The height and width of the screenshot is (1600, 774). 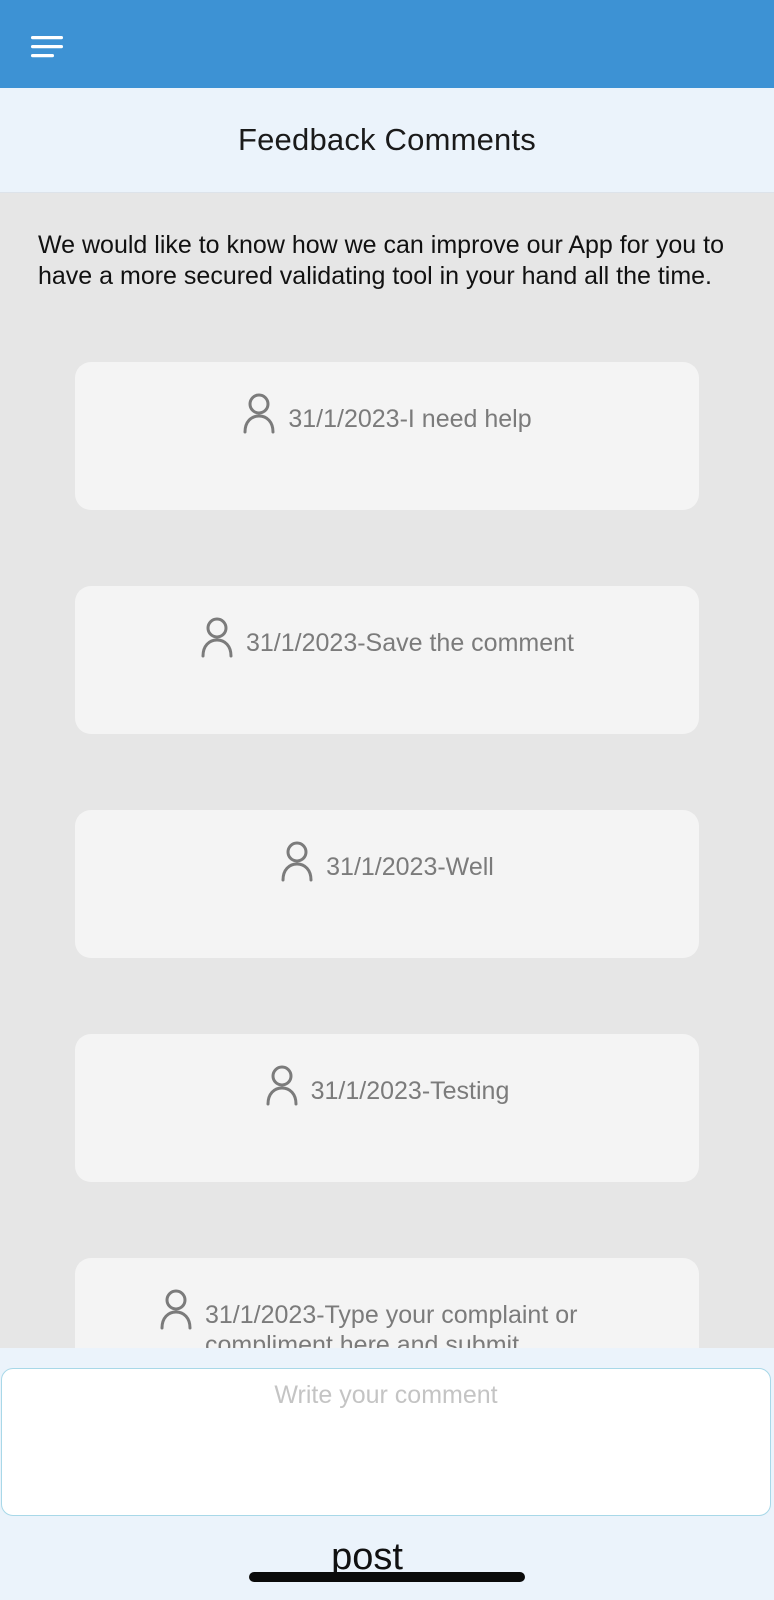 I want to click on comment-text: 31/1/2023-Well, so click(x=410, y=867).